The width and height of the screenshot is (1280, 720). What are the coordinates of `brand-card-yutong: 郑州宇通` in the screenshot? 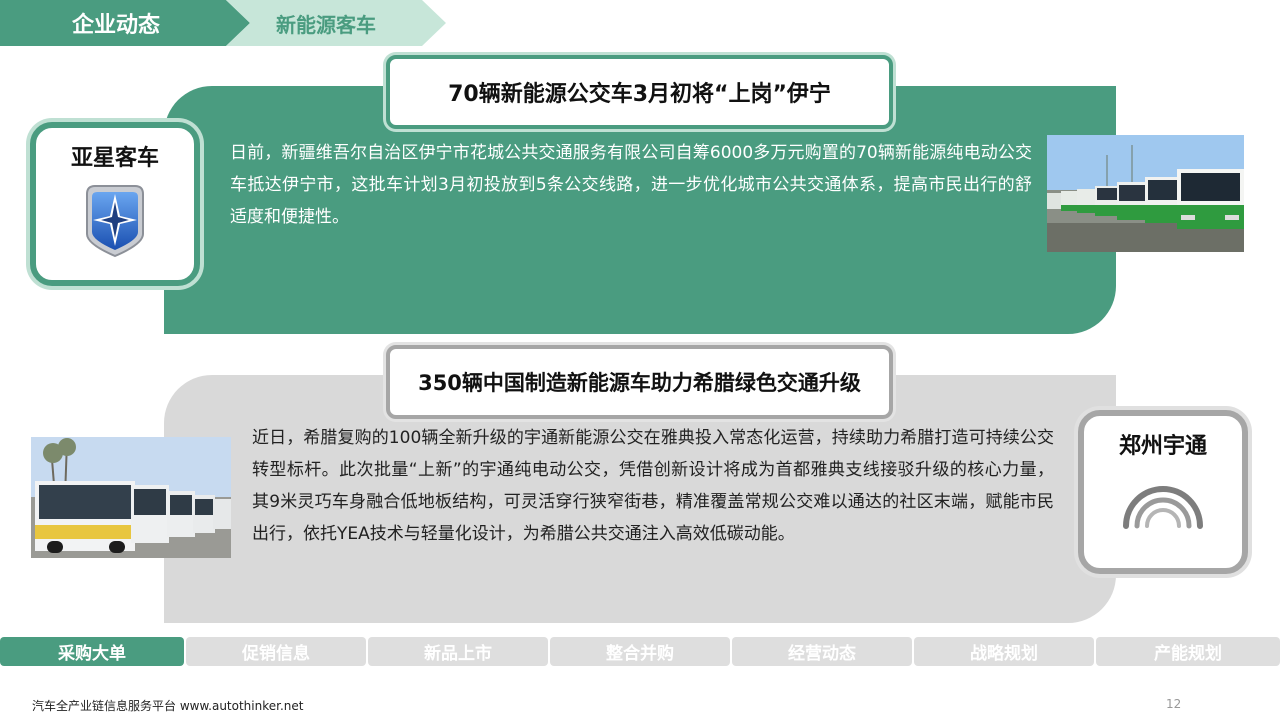 It's located at (1163, 492).